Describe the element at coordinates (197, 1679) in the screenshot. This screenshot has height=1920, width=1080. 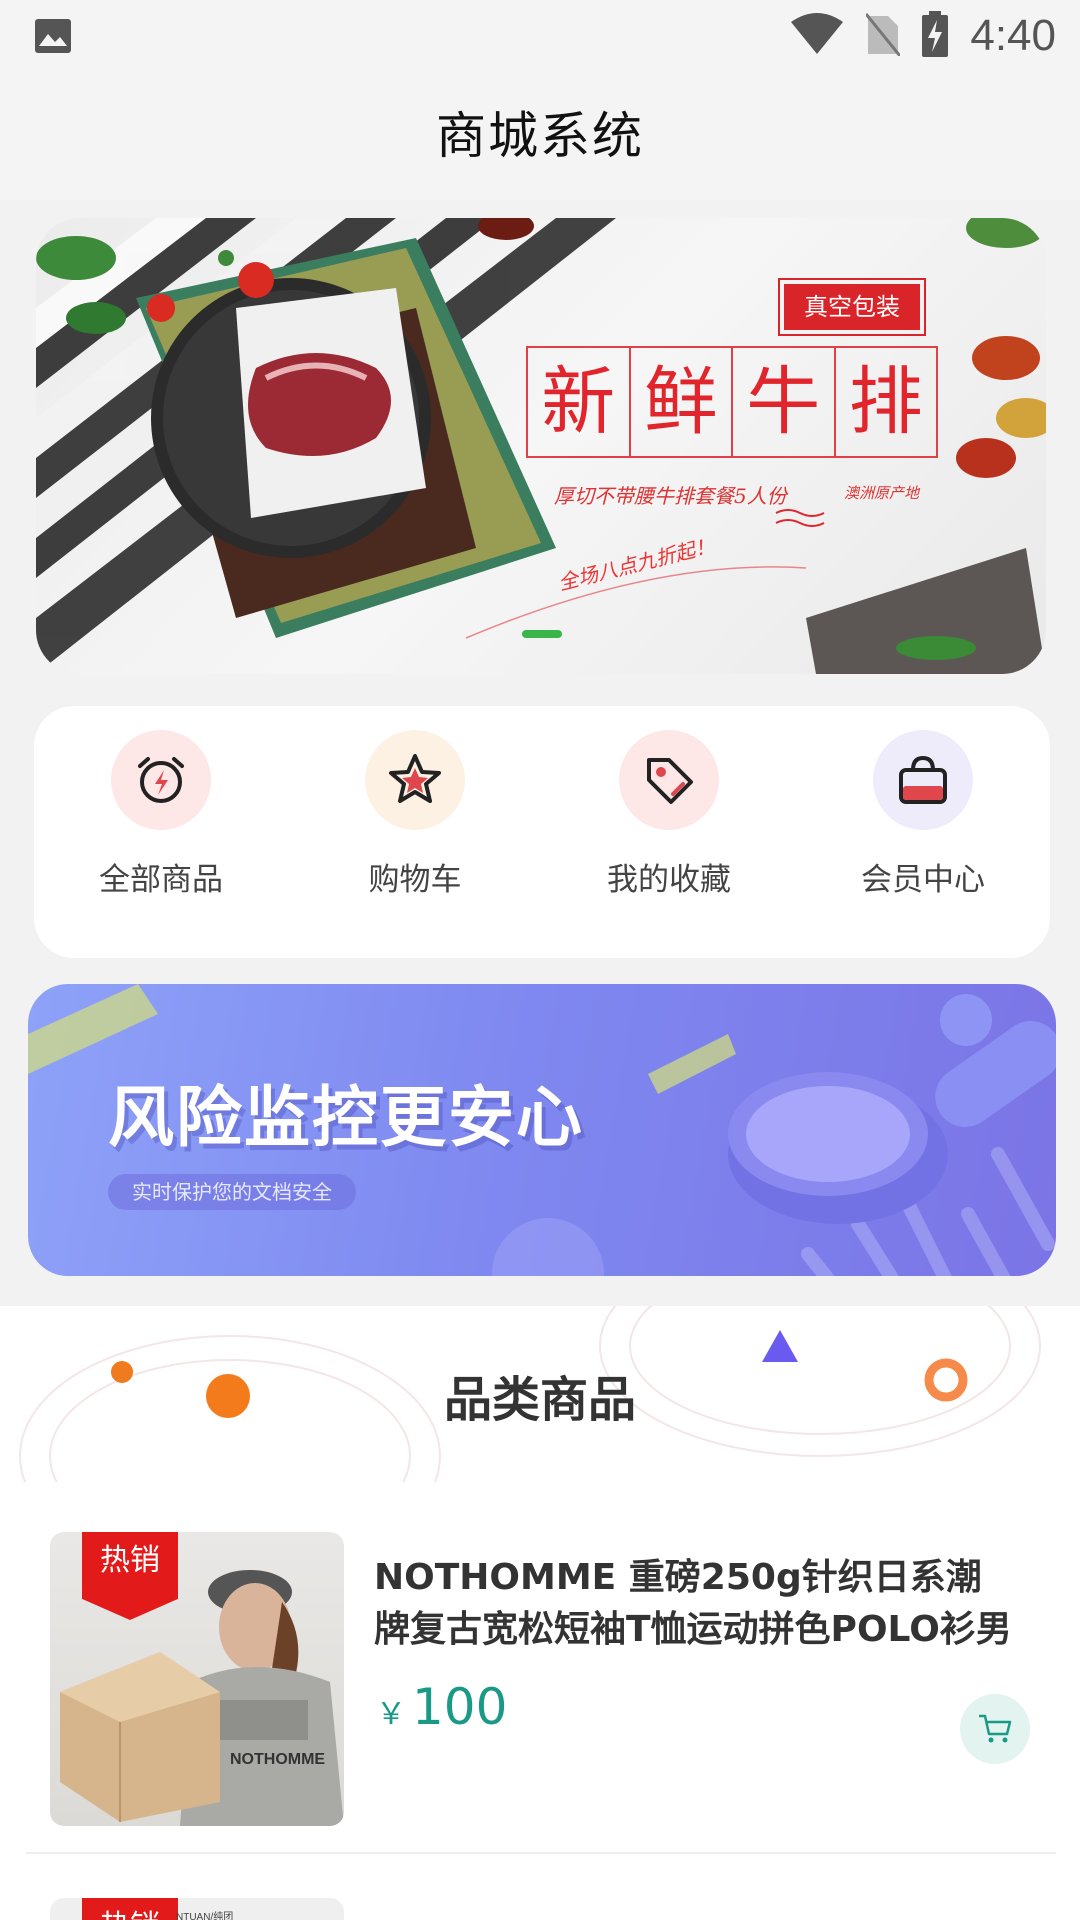
I see `product-image: NOTHOMME 热销` at that location.